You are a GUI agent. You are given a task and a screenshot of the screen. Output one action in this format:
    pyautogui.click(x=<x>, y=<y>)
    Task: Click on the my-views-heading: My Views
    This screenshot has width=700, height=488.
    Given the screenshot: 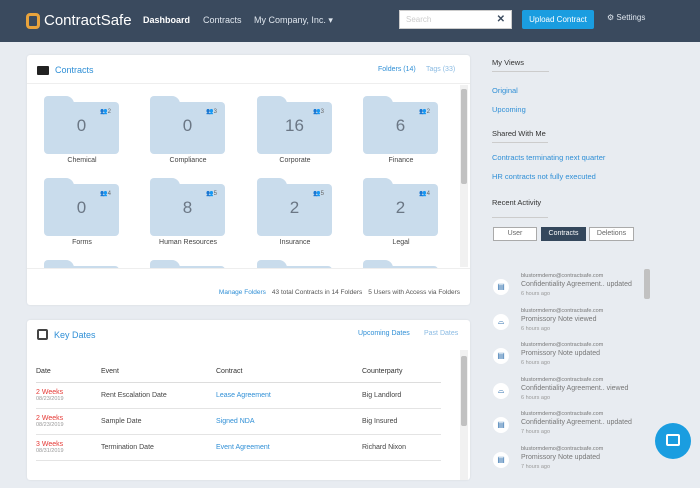 What is the action you would take?
    pyautogui.click(x=520, y=65)
    